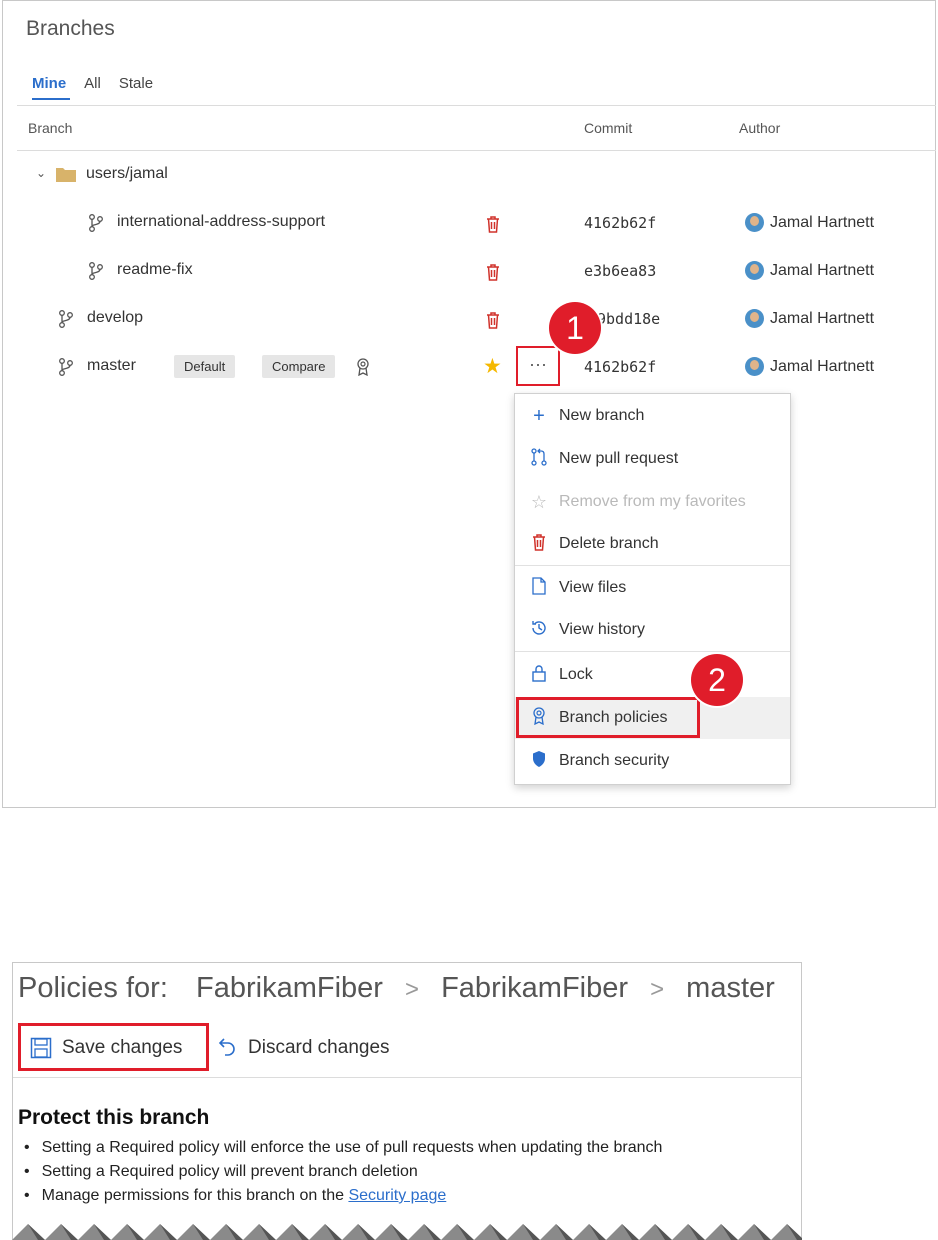  I want to click on menu-item-delete-branch: Delete branch, so click(652, 544).